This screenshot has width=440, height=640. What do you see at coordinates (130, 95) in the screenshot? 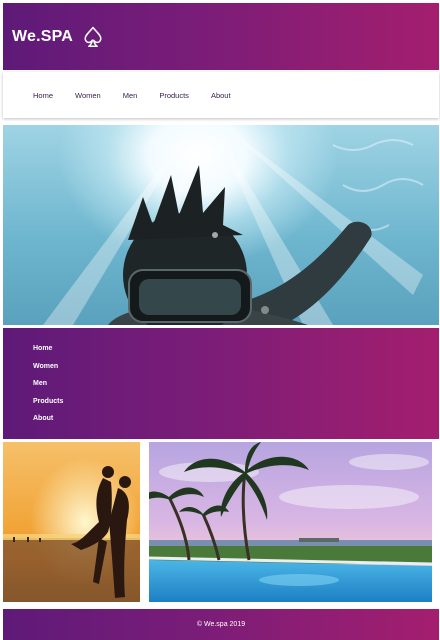
I see `top-nav-men: Men` at bounding box center [130, 95].